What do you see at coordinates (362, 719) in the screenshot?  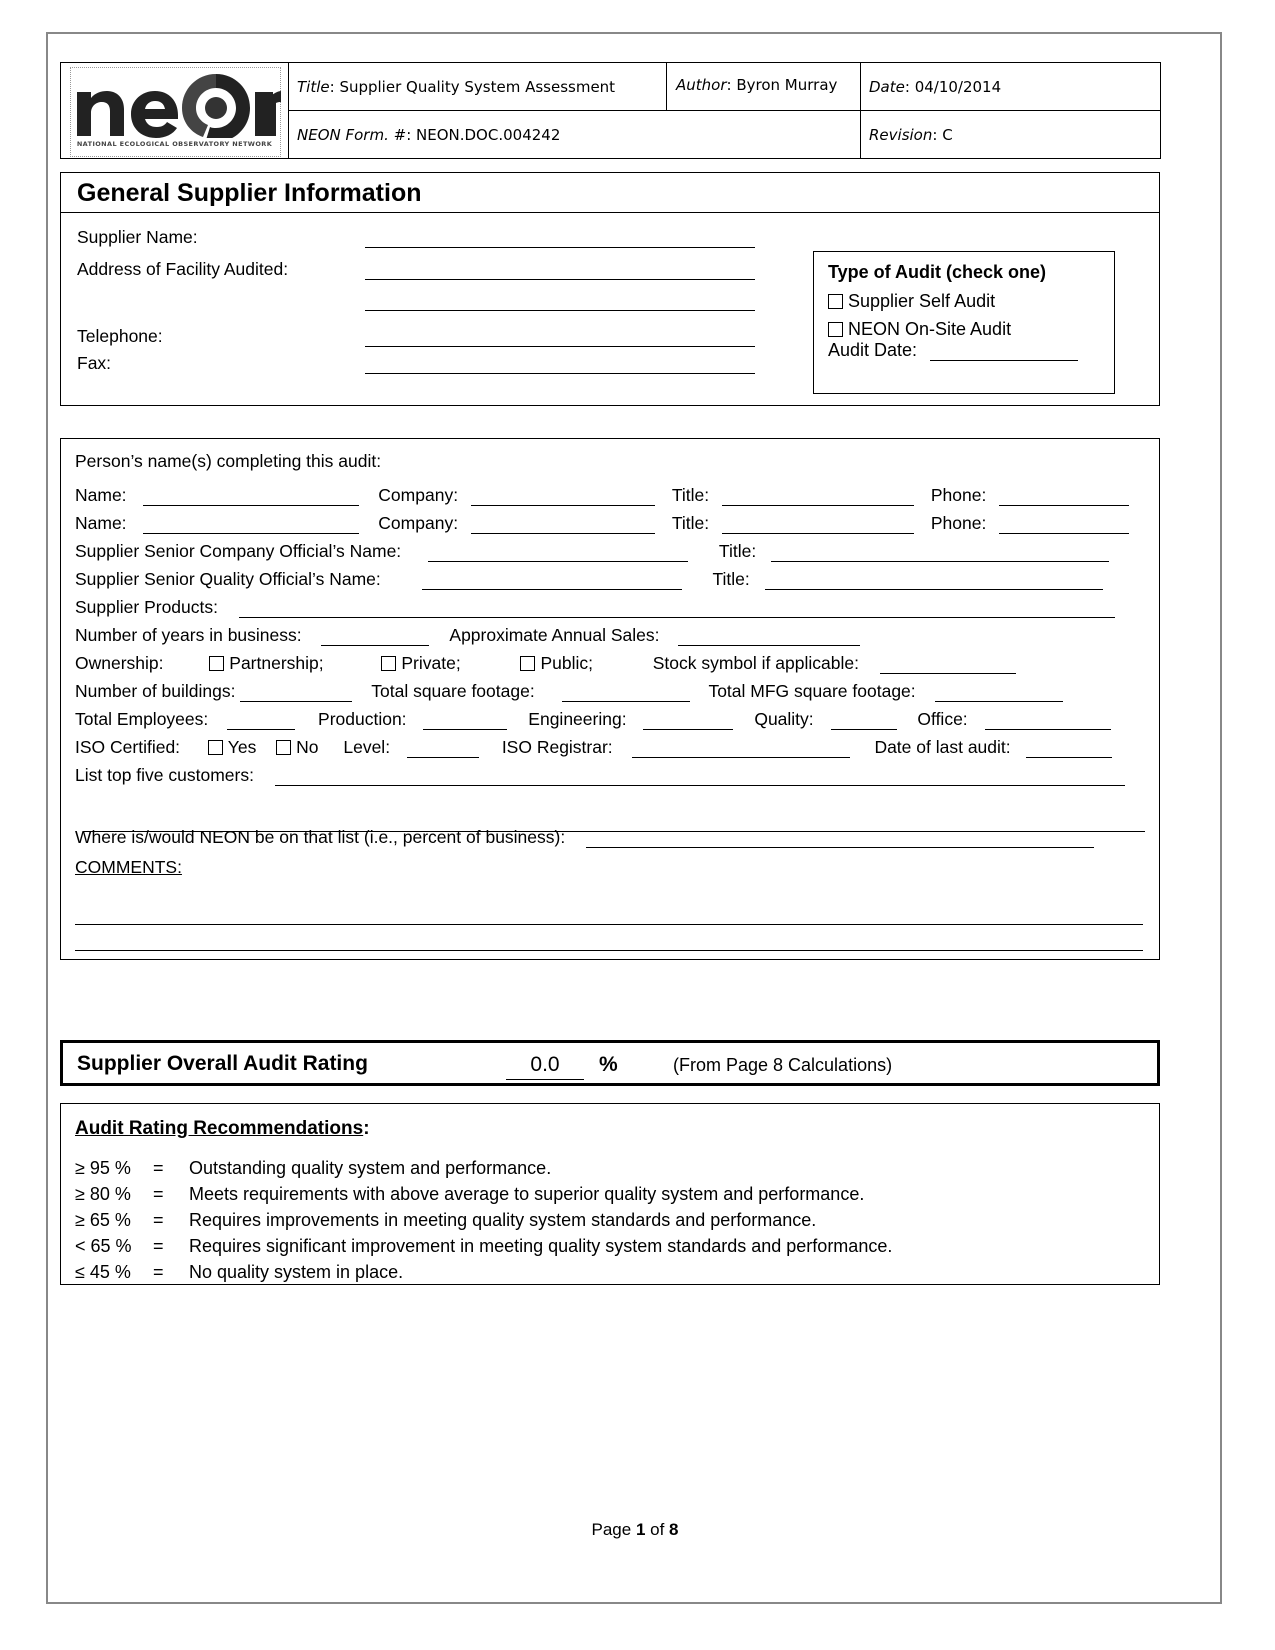 I see `production-label: Production:` at bounding box center [362, 719].